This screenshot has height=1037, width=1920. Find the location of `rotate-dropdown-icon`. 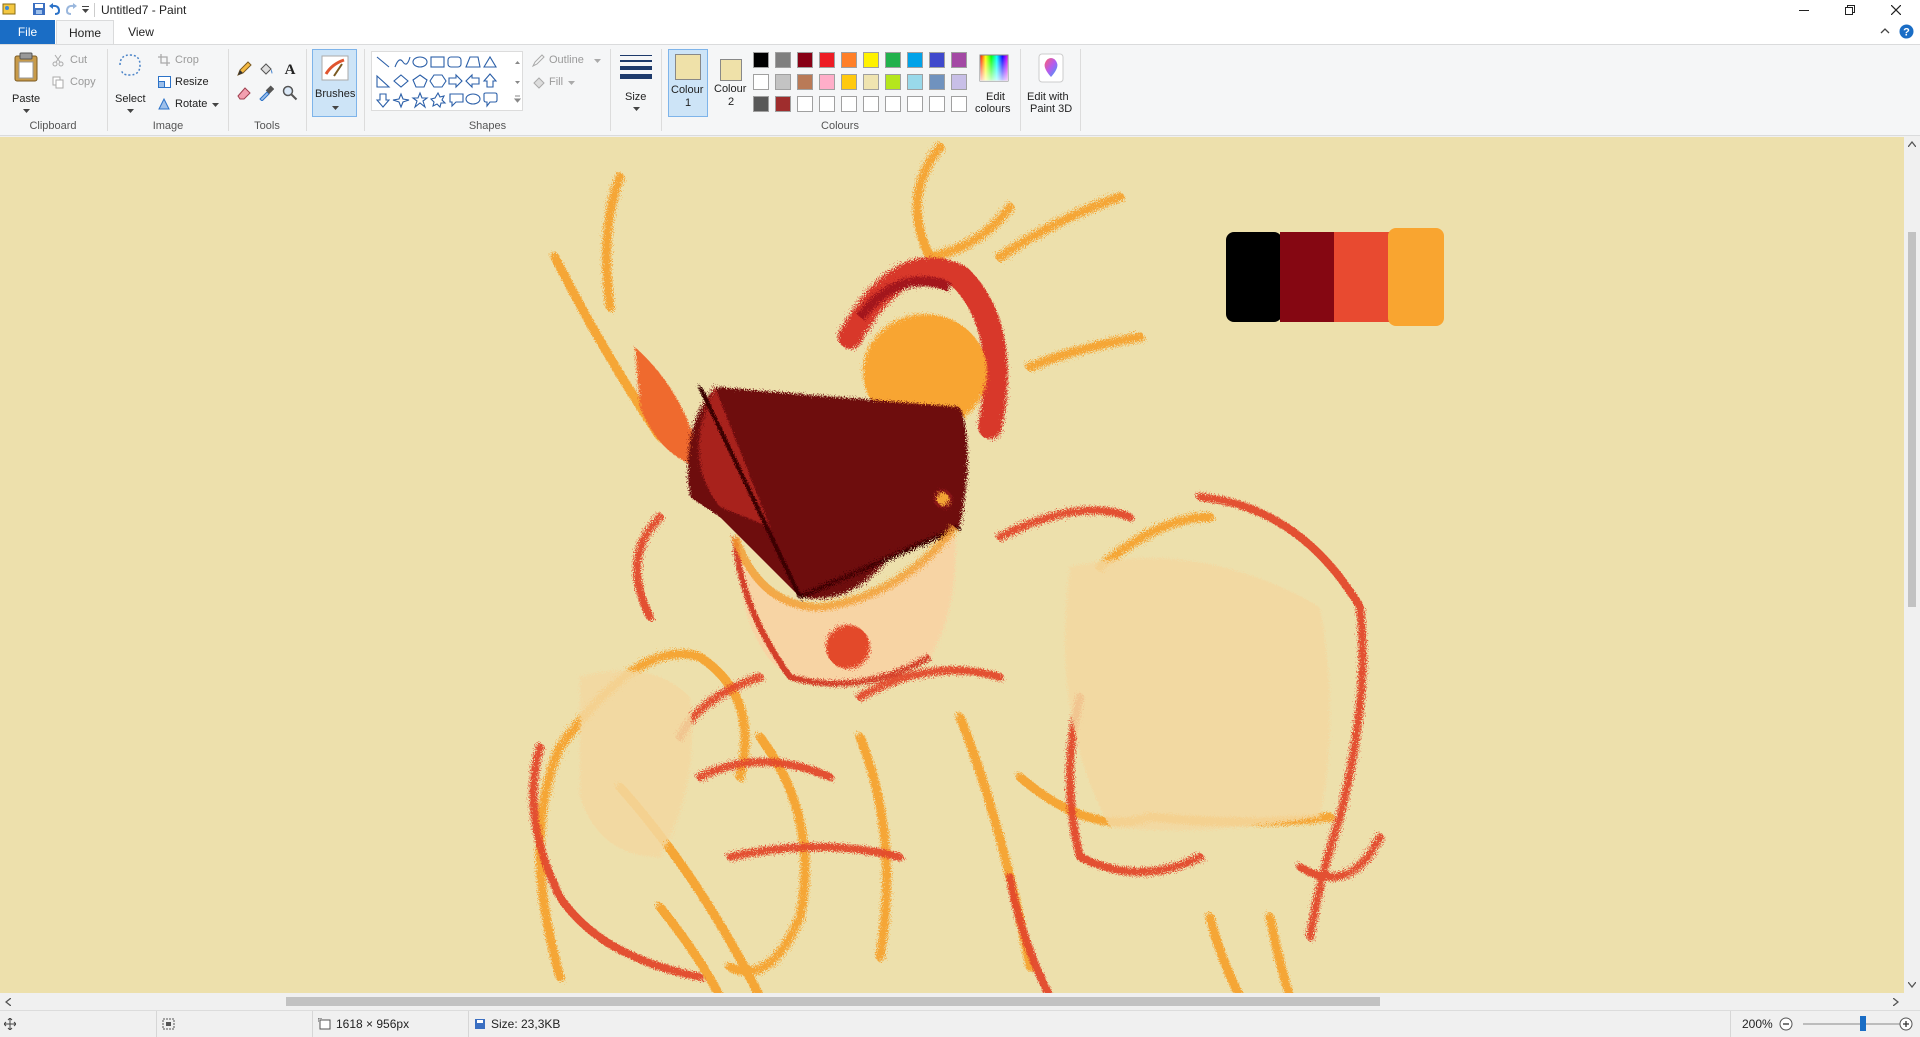

rotate-dropdown-icon is located at coordinates (215, 105).